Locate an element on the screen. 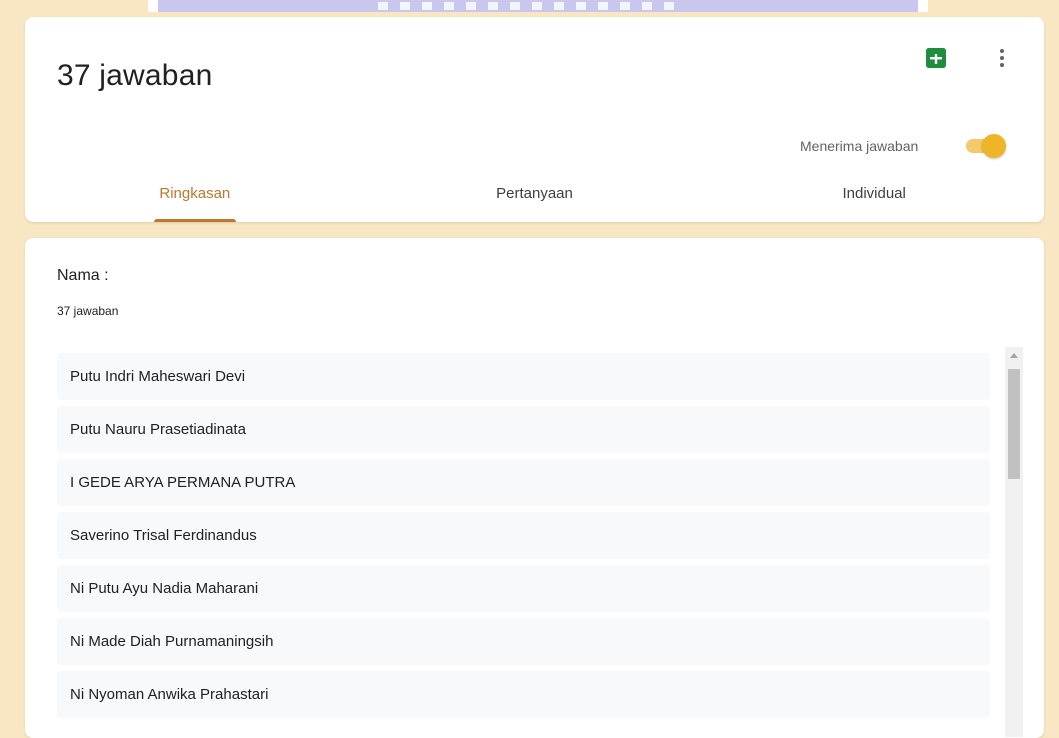 This screenshot has width=1059, height=738. response-list-scrollbar is located at coordinates (1014, 542).